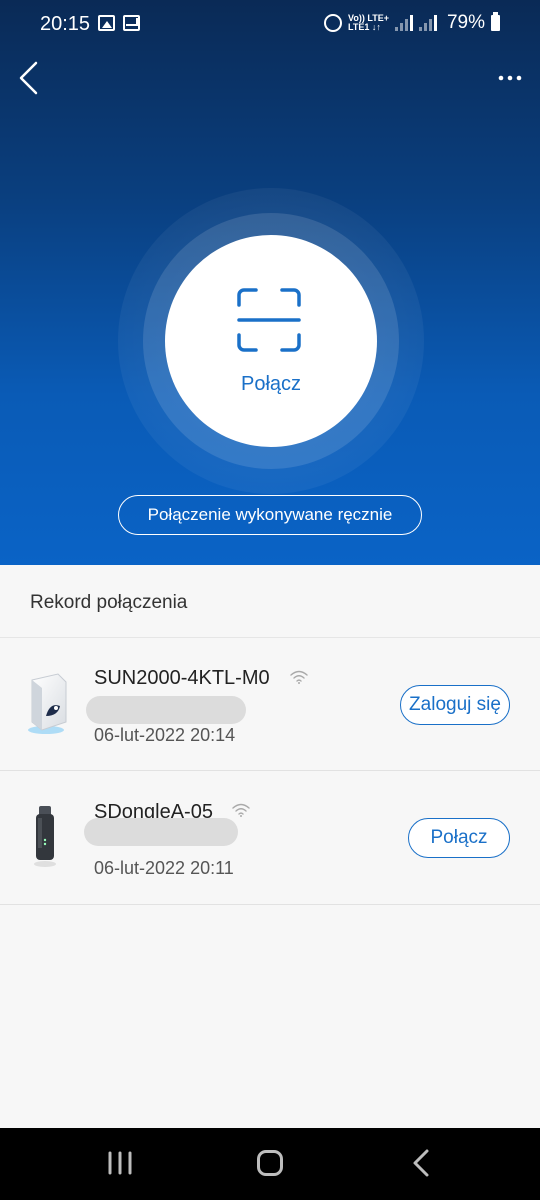 The height and width of the screenshot is (1200, 540). Describe the element at coordinates (510, 78) in the screenshot. I see `more-horizontal-icon` at that location.